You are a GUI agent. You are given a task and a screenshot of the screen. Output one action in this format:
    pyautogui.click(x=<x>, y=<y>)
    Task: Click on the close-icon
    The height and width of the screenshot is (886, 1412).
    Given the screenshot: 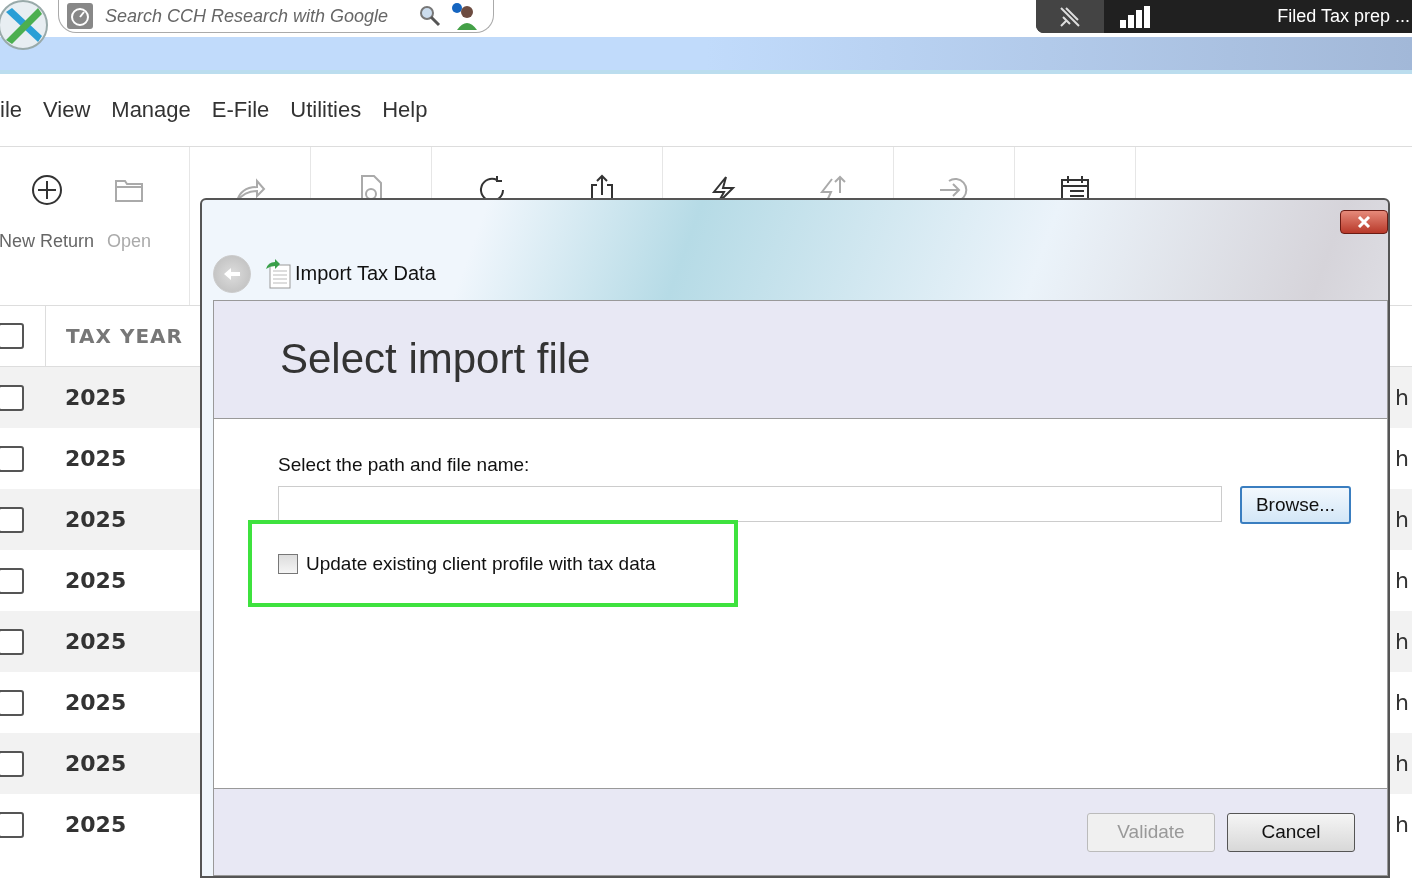 What is the action you would take?
    pyautogui.click(x=1364, y=222)
    